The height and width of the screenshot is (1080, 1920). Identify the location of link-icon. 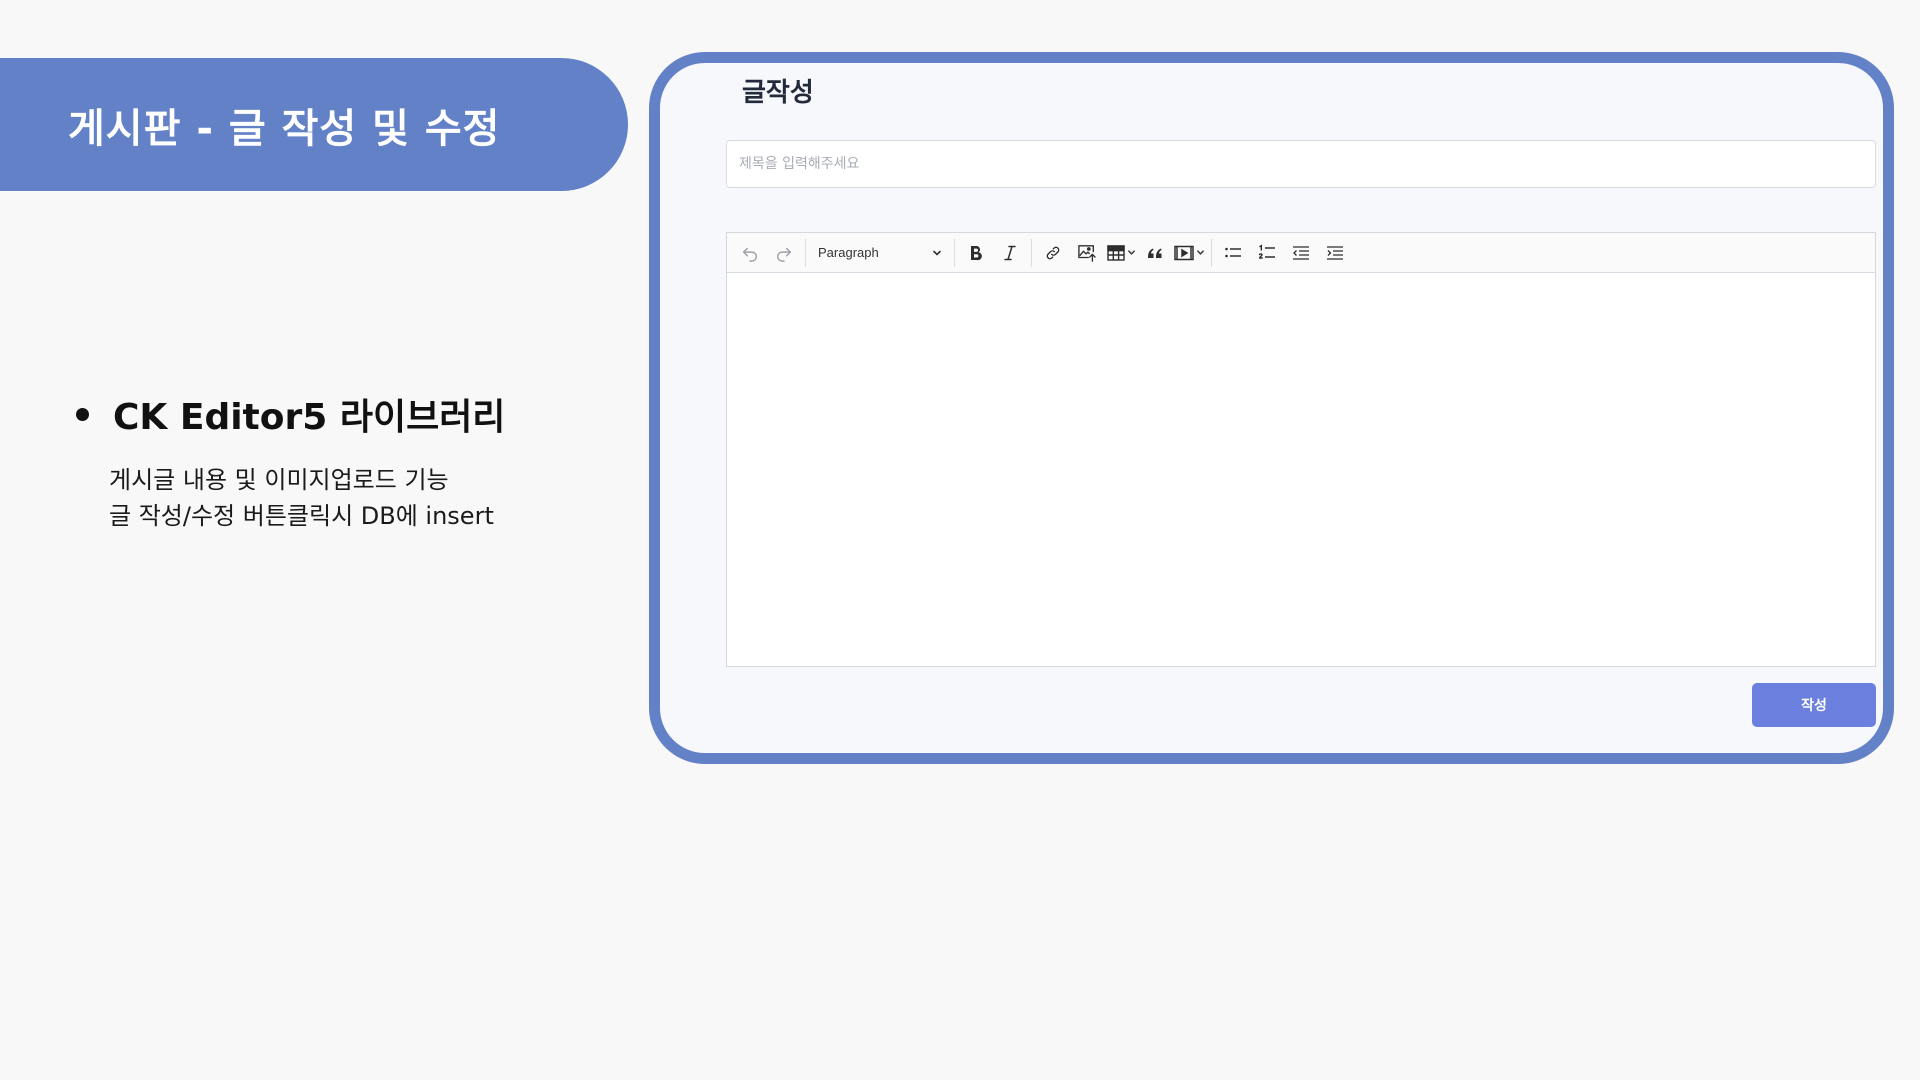
(1053, 252).